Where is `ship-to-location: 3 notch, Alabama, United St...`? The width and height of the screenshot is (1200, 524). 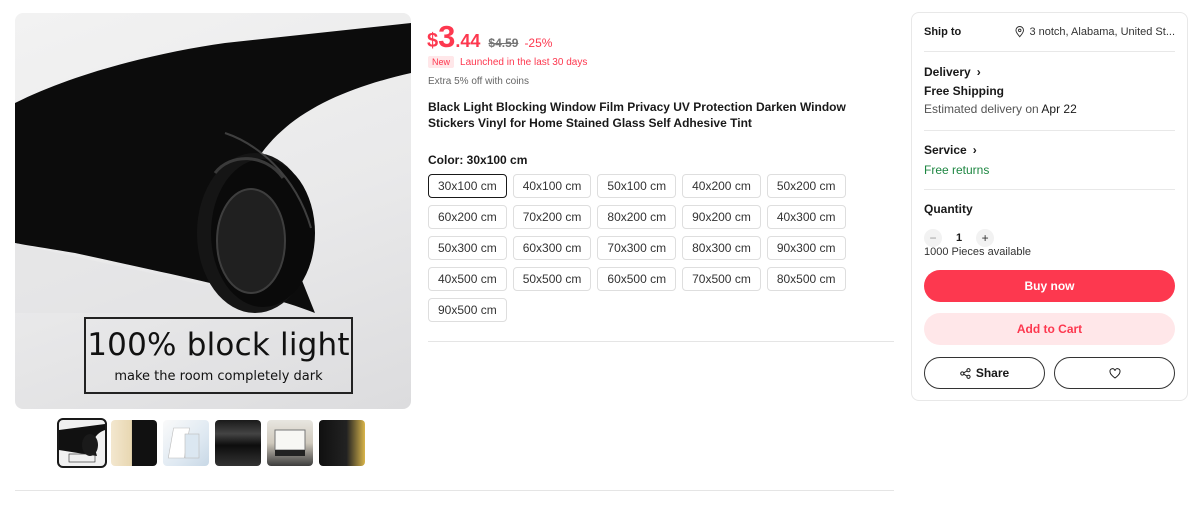 ship-to-location: 3 notch, Alabama, United St... is located at coordinates (1095, 32).